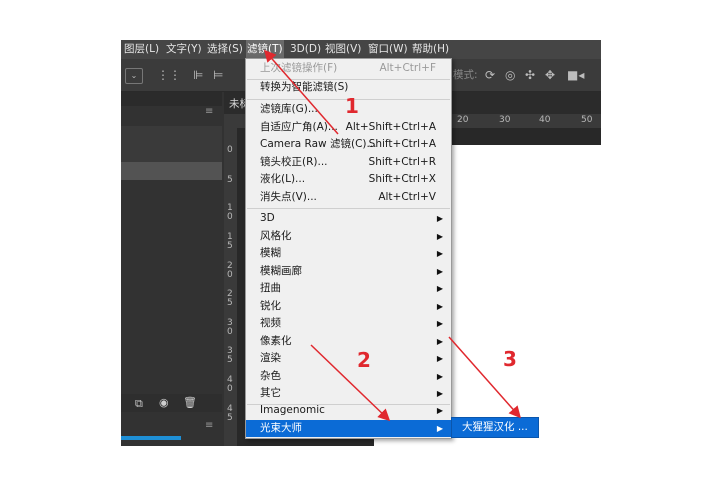  What do you see at coordinates (510, 359) in the screenshot?
I see `annotation-step-3: 3` at bounding box center [510, 359].